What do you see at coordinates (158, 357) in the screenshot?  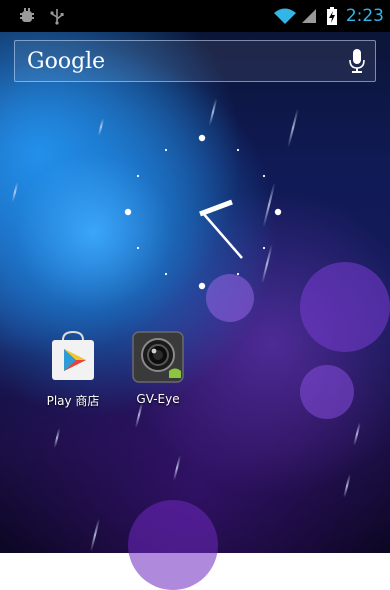 I see `camera-icon` at bounding box center [158, 357].